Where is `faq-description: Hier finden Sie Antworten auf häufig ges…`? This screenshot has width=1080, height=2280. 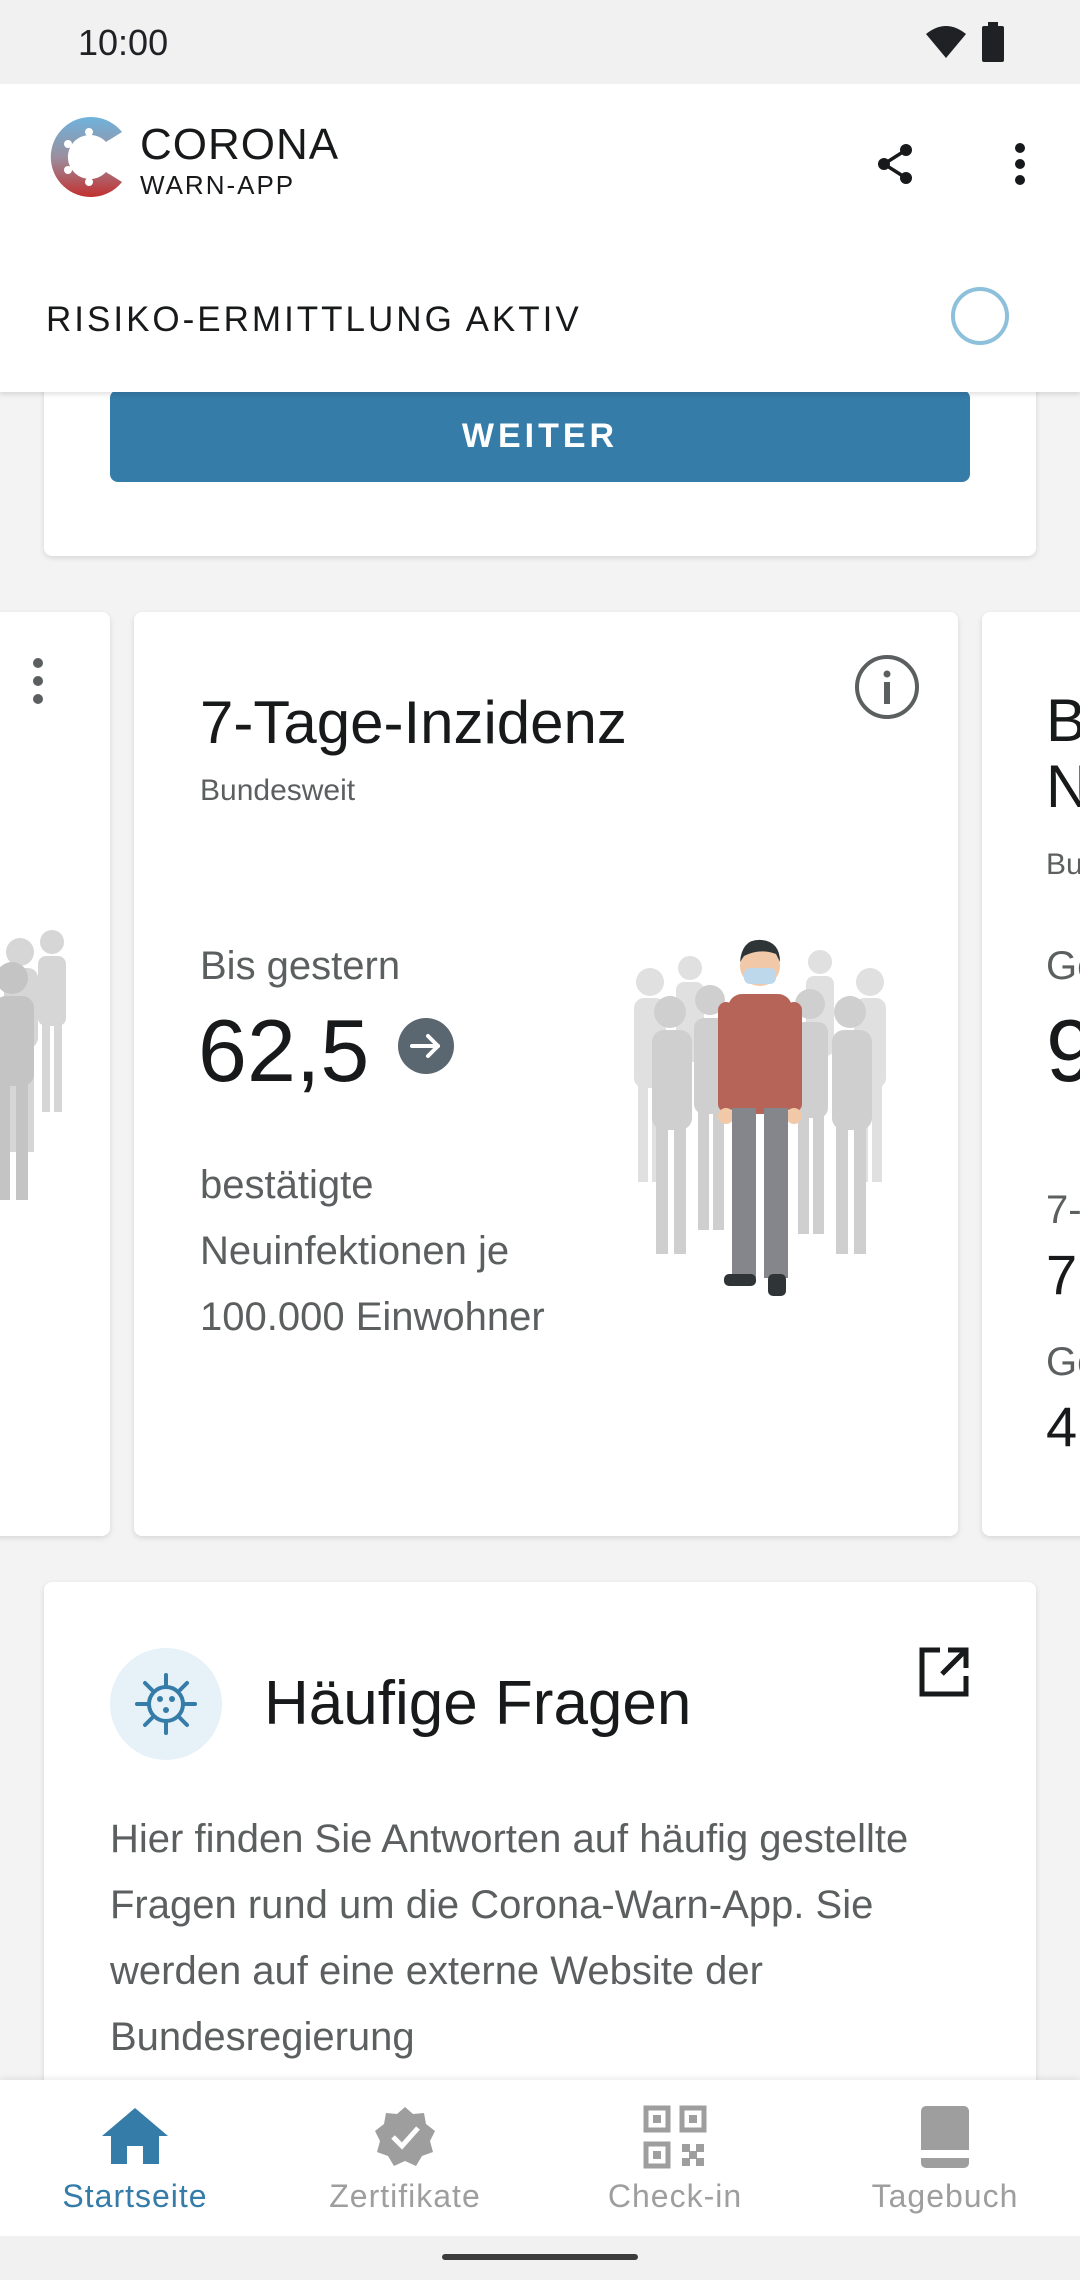
faq-description: Hier finden Sie Antworten auf häufig ges… is located at coordinates (509, 1938).